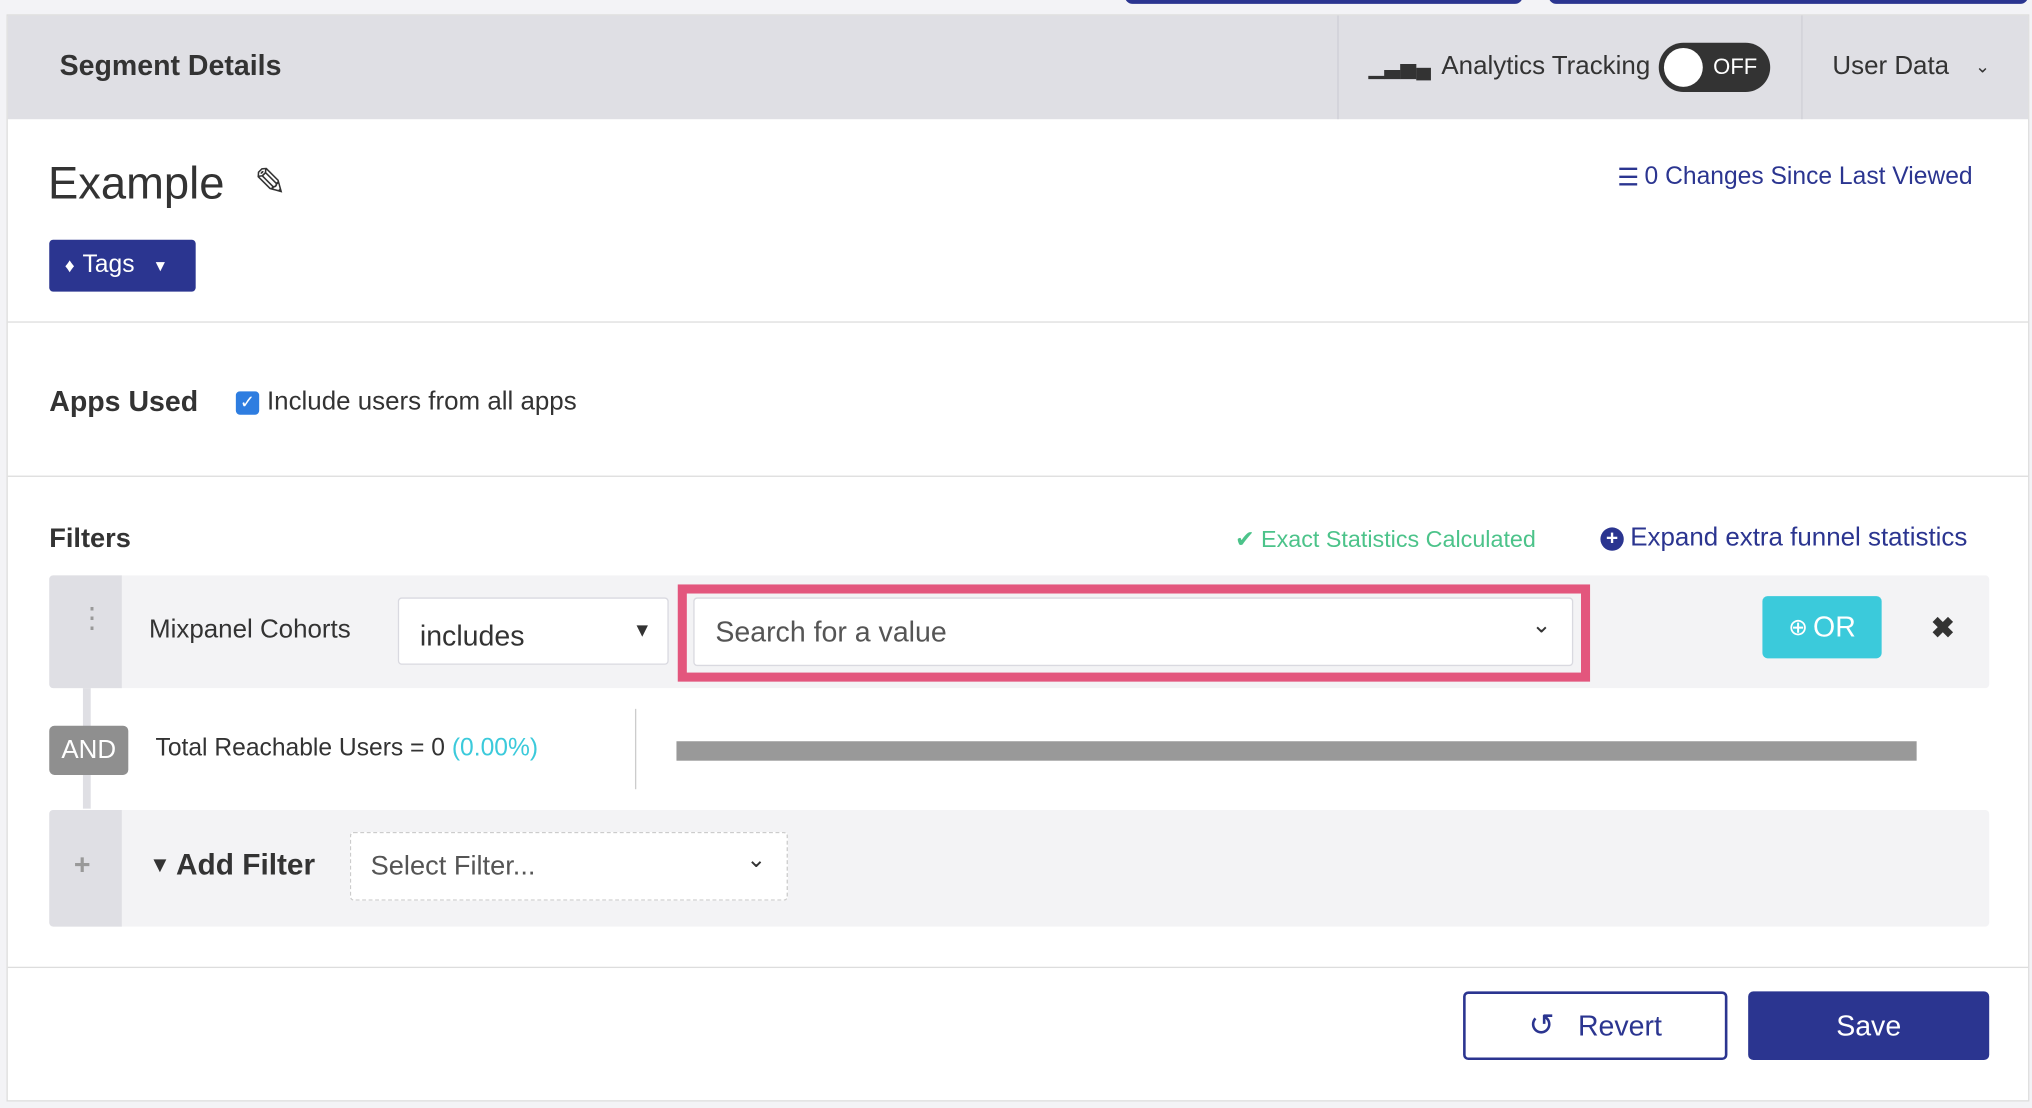 The image size is (2032, 1108). What do you see at coordinates (89, 750) in the screenshot?
I see `and-badge: AND` at bounding box center [89, 750].